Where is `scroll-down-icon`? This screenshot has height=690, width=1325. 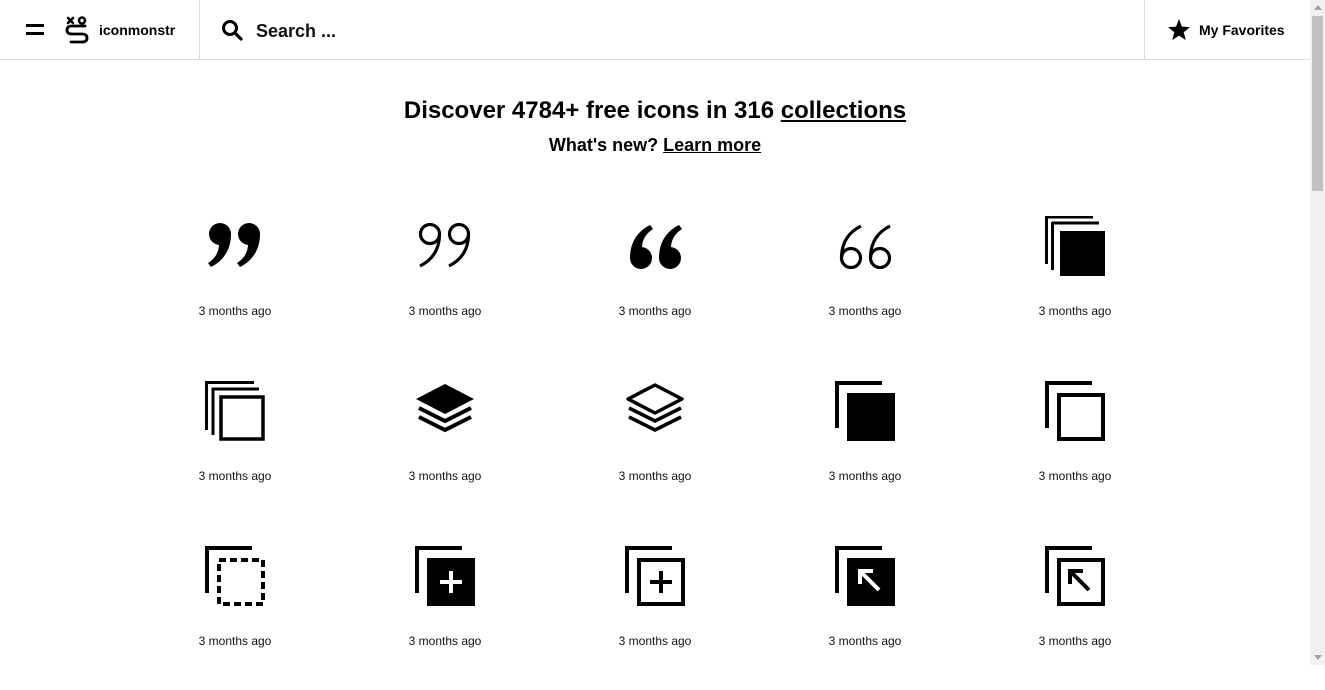
scroll-down-icon is located at coordinates (1318, 657).